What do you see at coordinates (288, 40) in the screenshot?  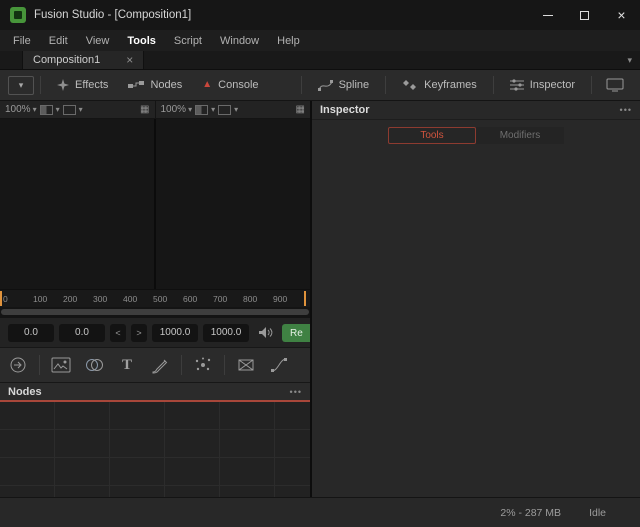 I see `menu-help: Help` at bounding box center [288, 40].